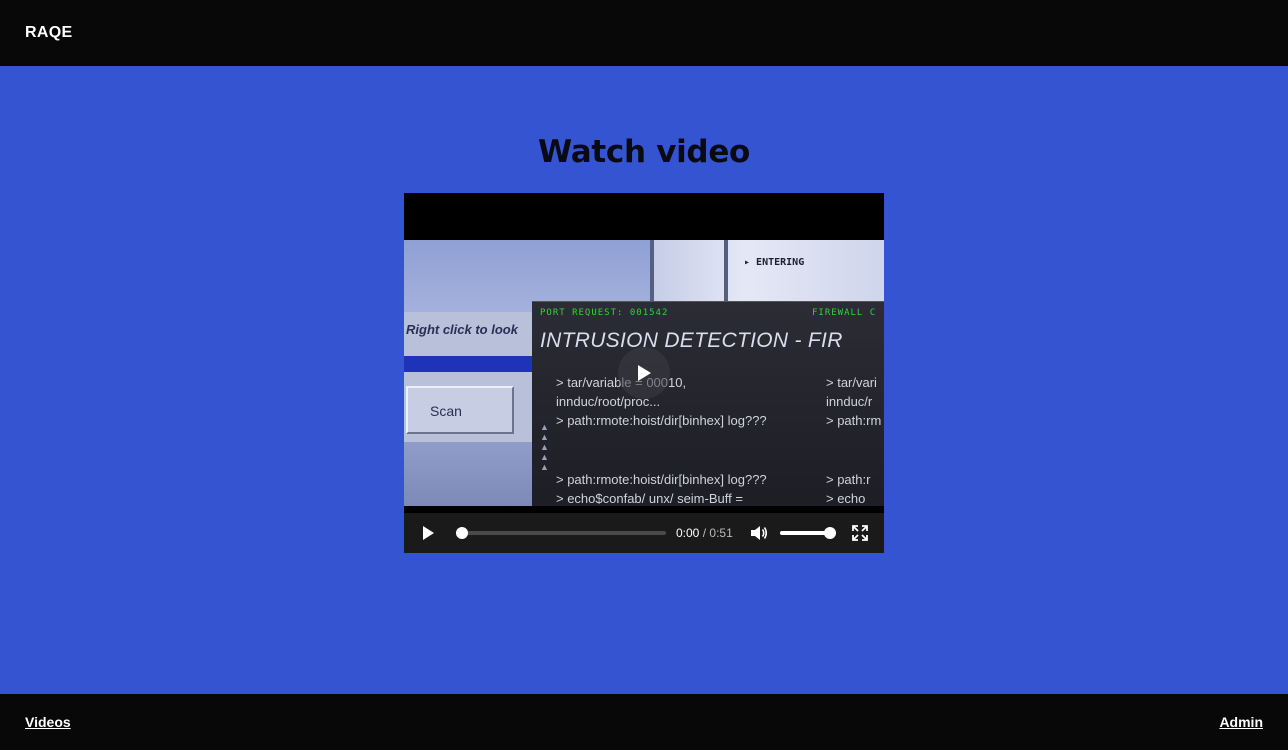  I want to click on play-icon, so click(644, 373).